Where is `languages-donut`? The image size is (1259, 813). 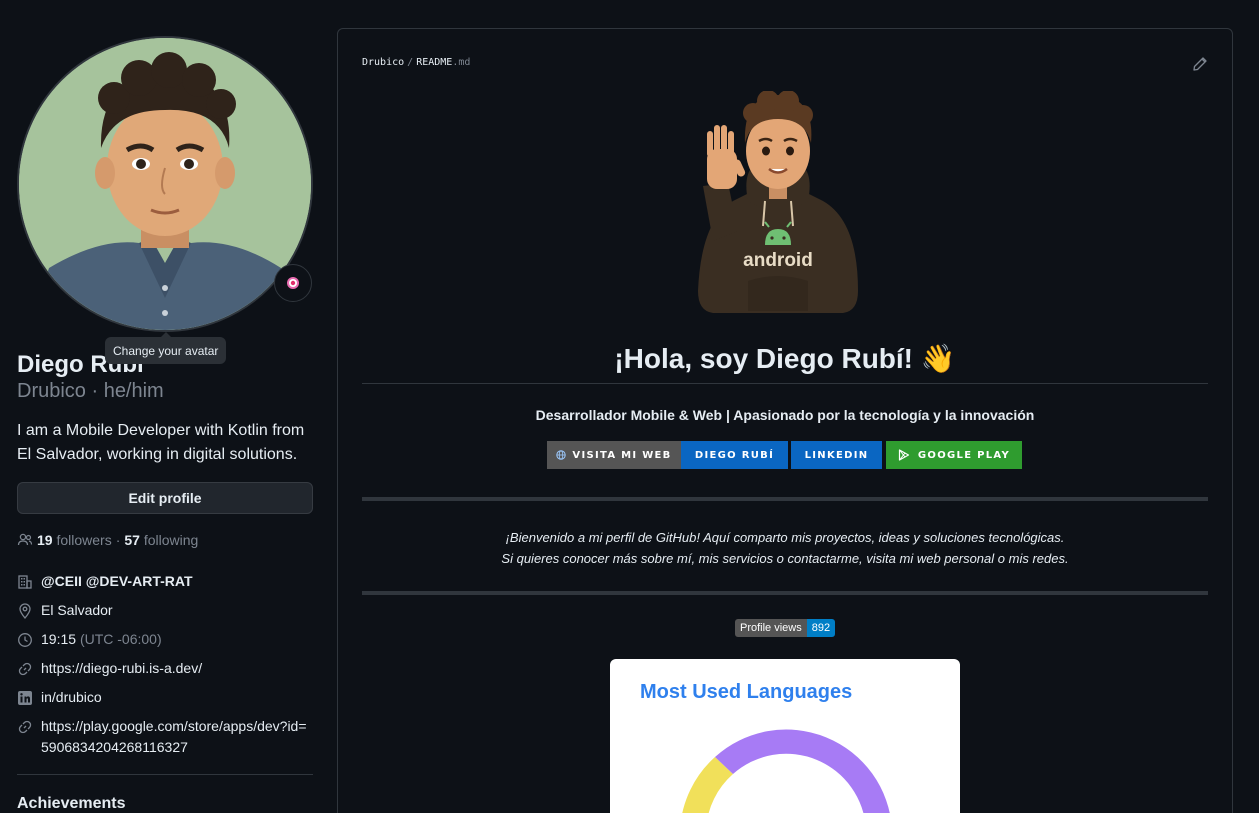
languages-donut is located at coordinates (786, 771).